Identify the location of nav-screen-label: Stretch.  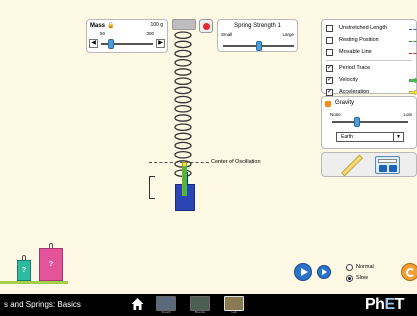
(166, 312).